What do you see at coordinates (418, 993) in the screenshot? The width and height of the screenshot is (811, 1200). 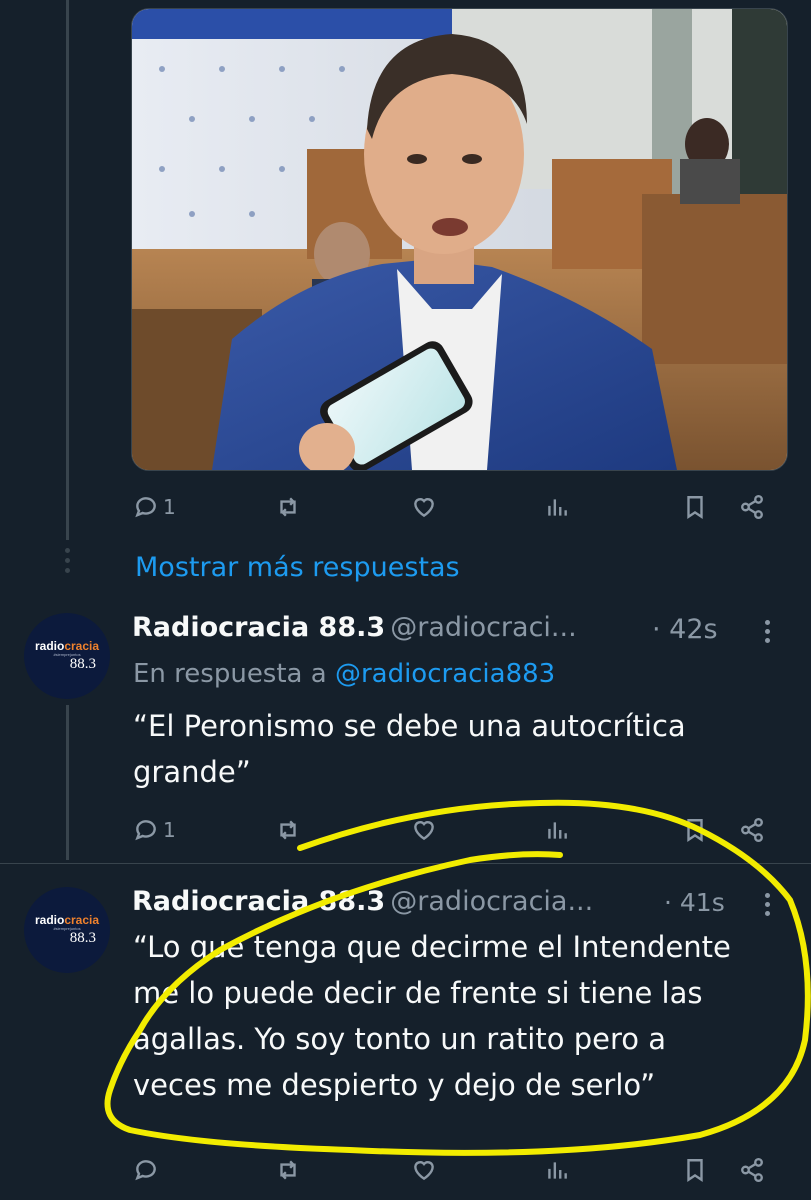 I see `tweet-text-line: me lo puede decir de frente si tiene las` at bounding box center [418, 993].